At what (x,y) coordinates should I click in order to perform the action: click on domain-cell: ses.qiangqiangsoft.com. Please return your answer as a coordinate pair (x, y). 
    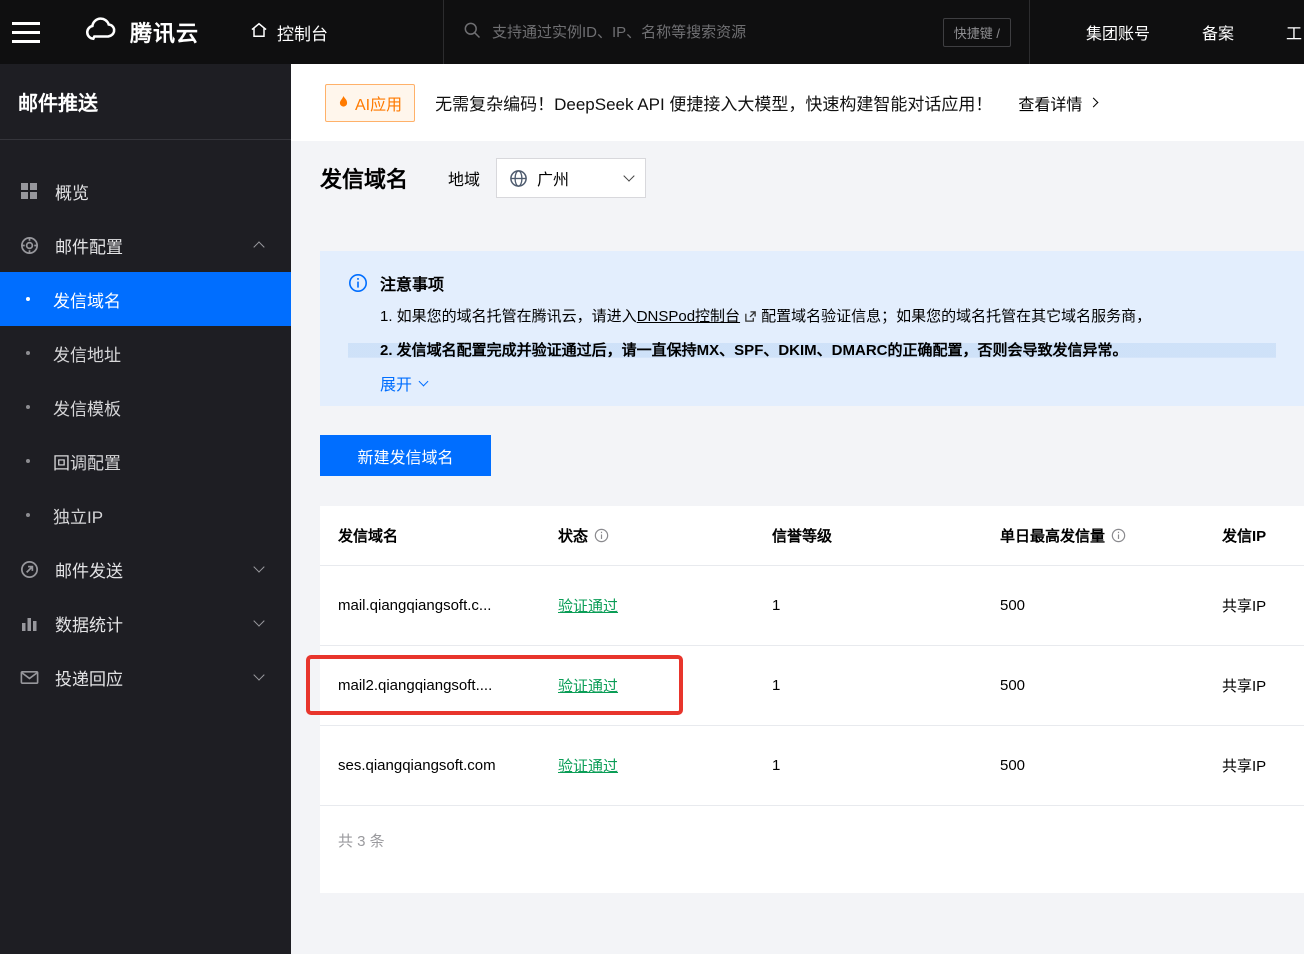
    Looking at the image, I should click on (417, 765).